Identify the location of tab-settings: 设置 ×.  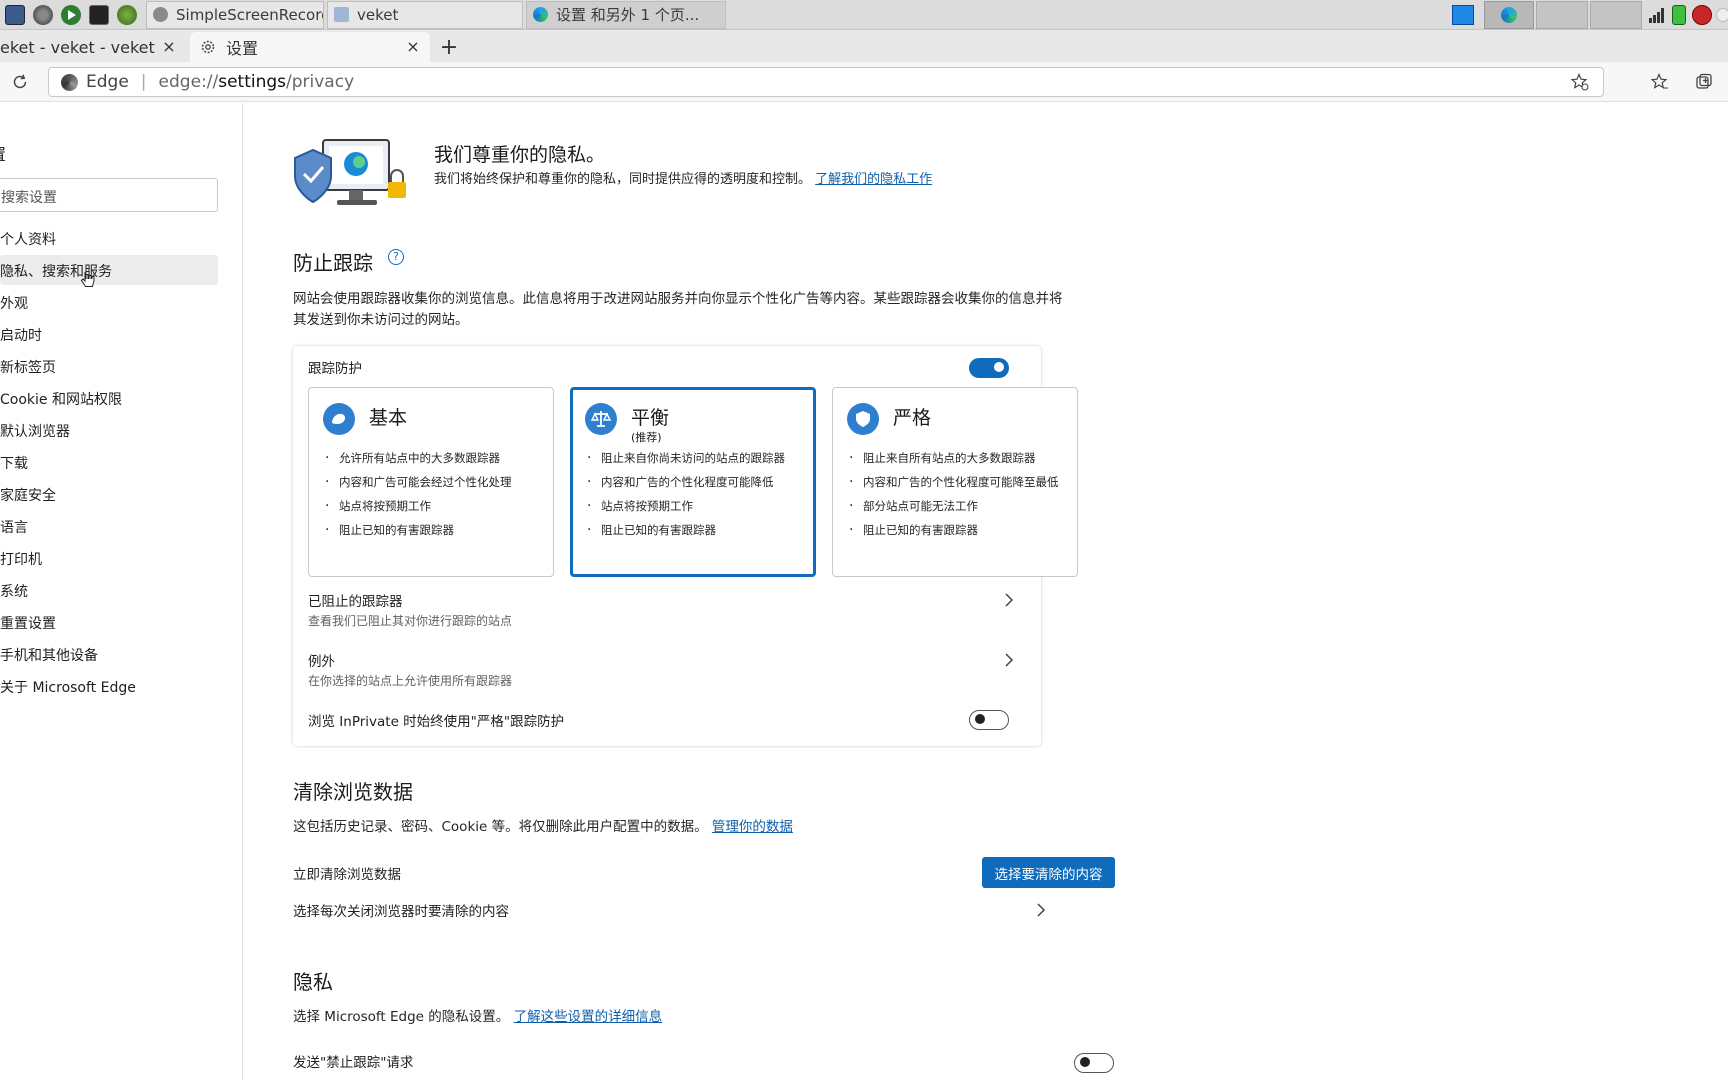
(310, 47).